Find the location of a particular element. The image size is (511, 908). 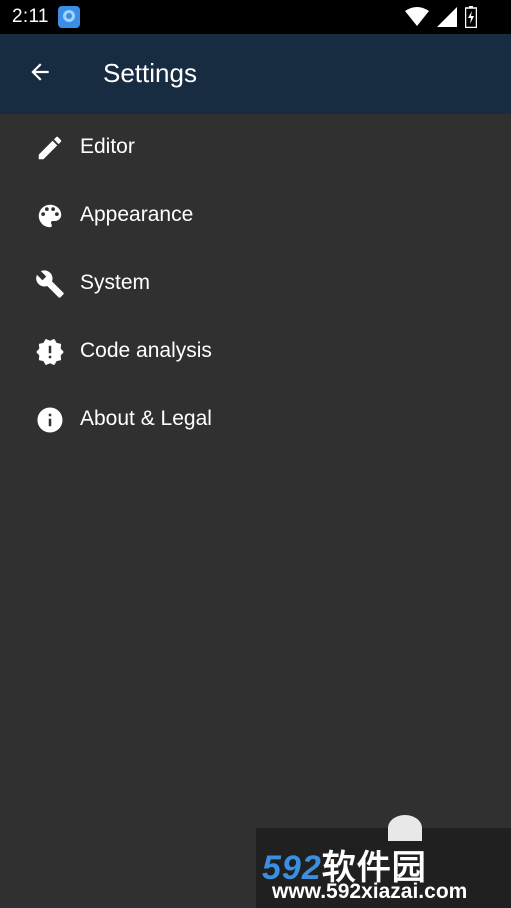

settings-item-editor: Editor is located at coordinates (255, 148).